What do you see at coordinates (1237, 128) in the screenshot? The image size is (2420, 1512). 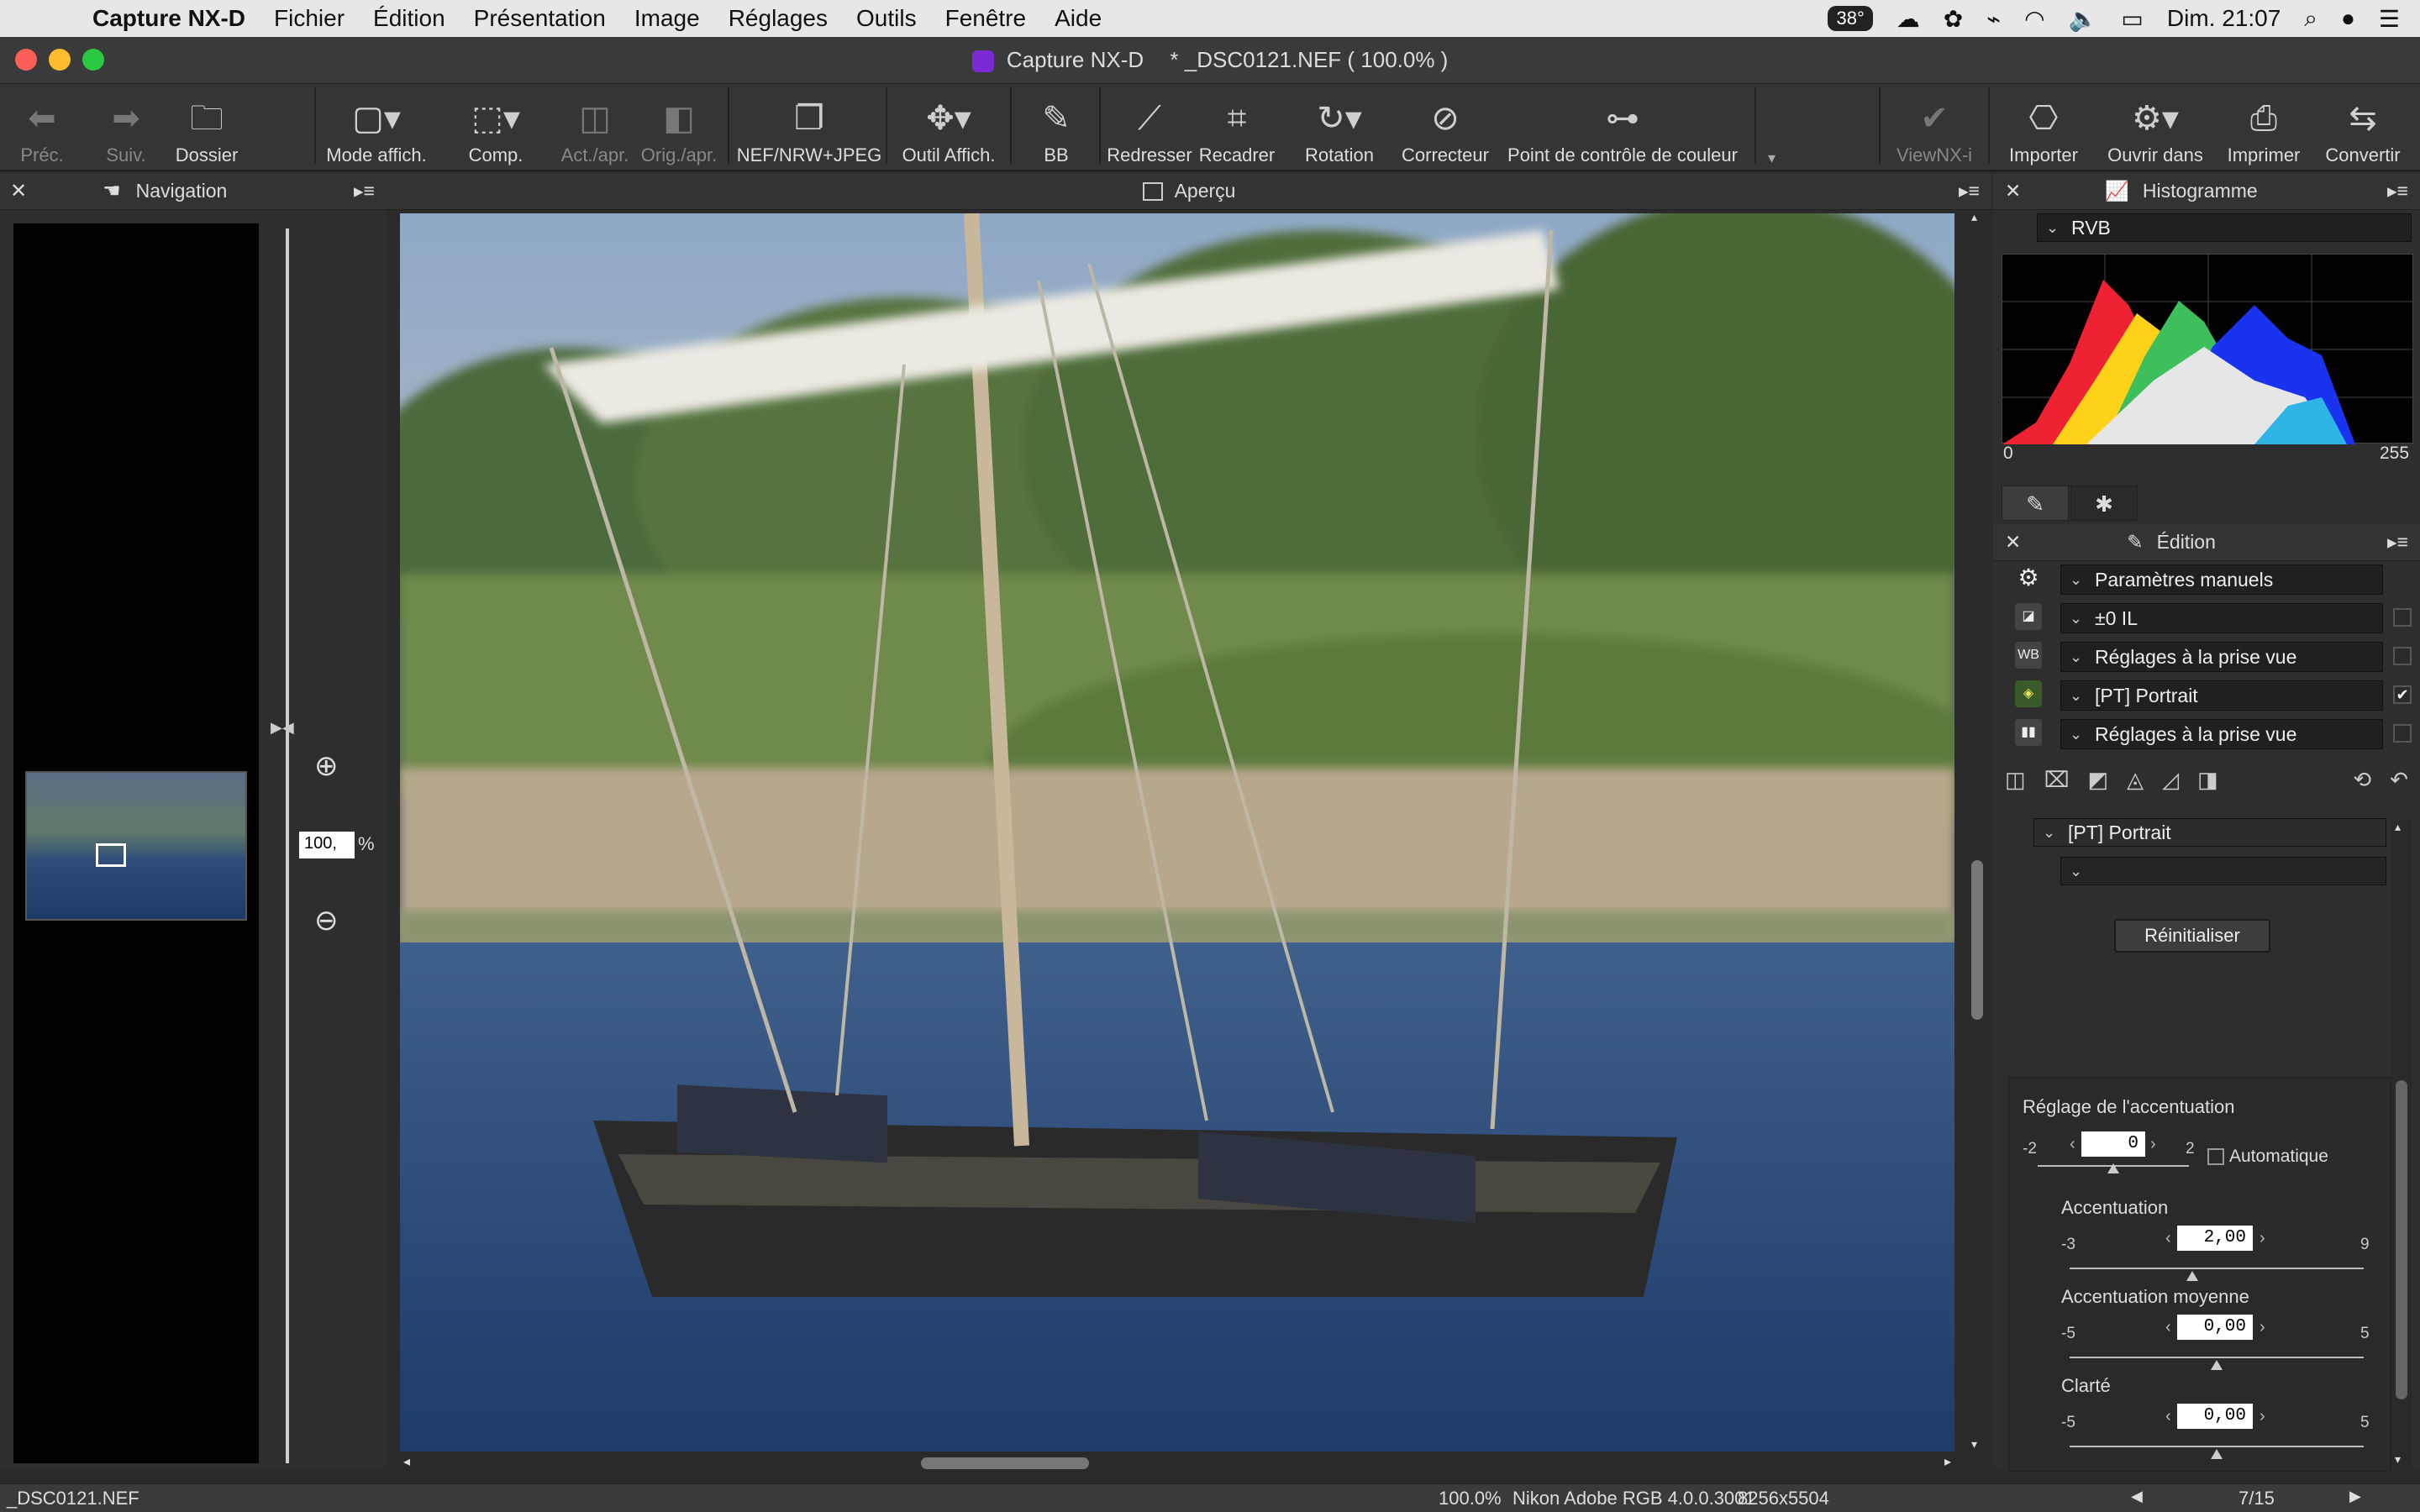 I see `crop-button: ⌗ Recadrer` at bounding box center [1237, 128].